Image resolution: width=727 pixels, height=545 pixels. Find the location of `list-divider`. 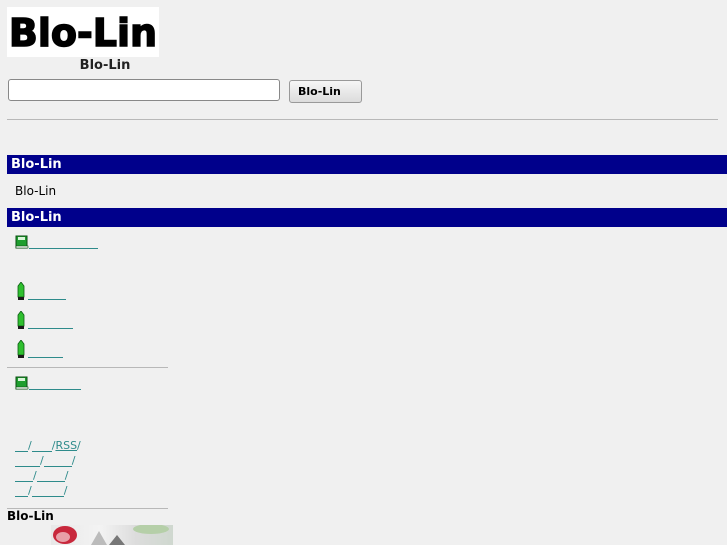

list-divider is located at coordinates (87, 367).